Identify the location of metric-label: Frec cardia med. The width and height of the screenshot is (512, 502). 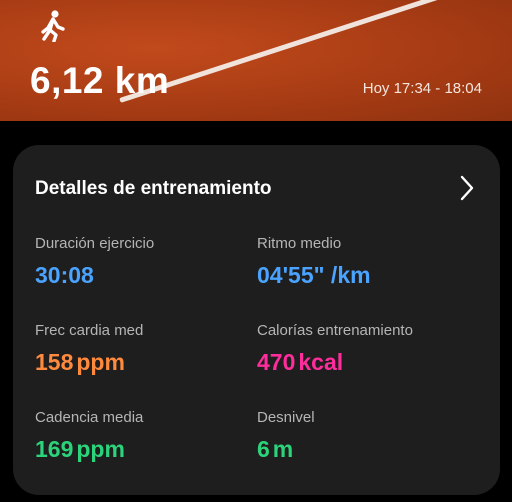
(89, 330).